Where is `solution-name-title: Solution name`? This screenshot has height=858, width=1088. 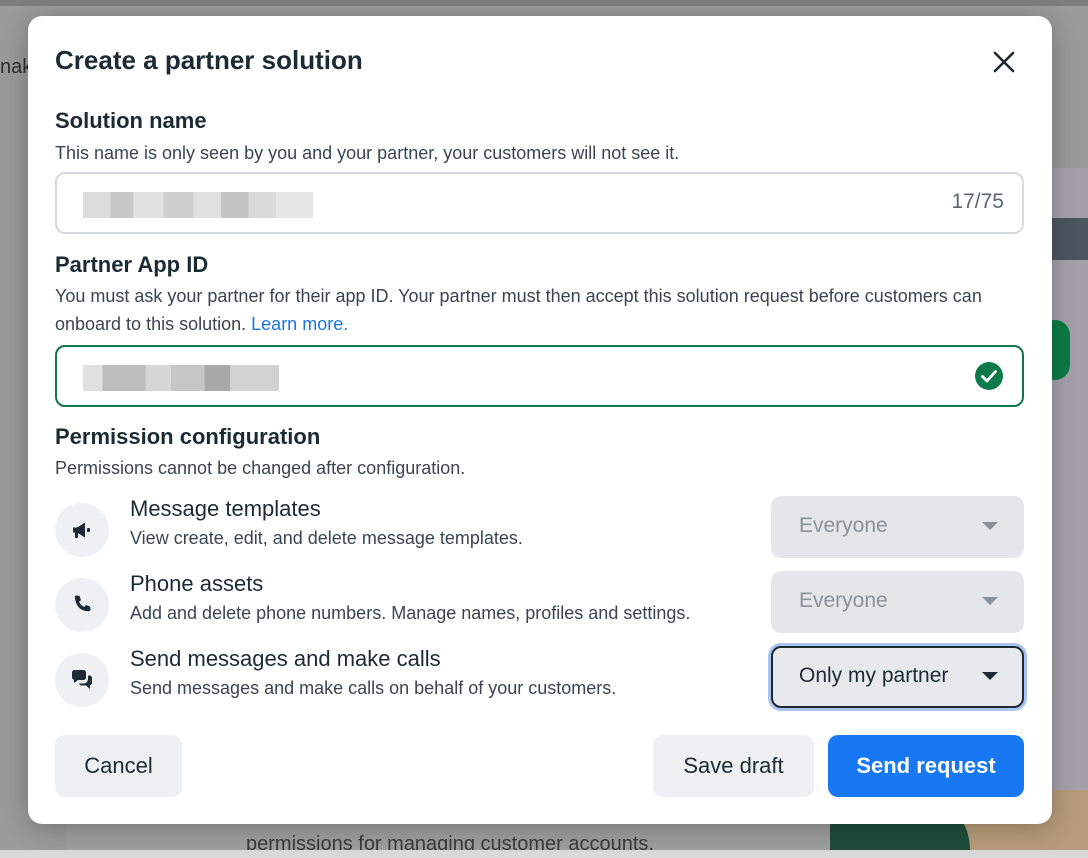
solution-name-title: Solution name is located at coordinates (131, 120).